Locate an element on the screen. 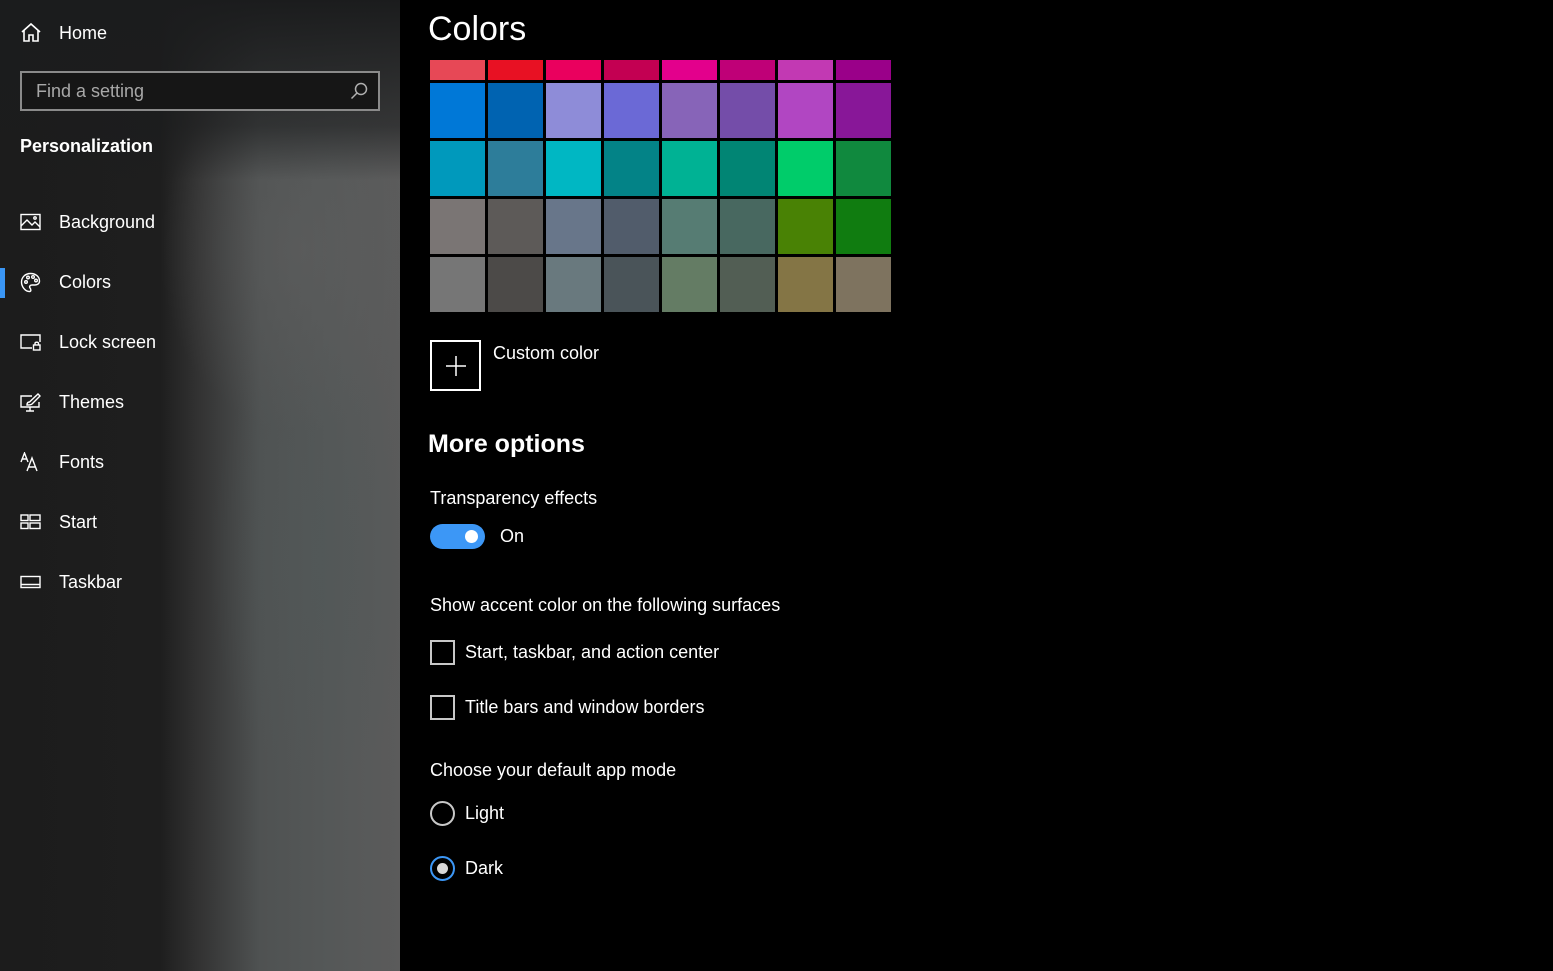 The width and height of the screenshot is (1553, 971). section-title: Personalization is located at coordinates (87, 146).